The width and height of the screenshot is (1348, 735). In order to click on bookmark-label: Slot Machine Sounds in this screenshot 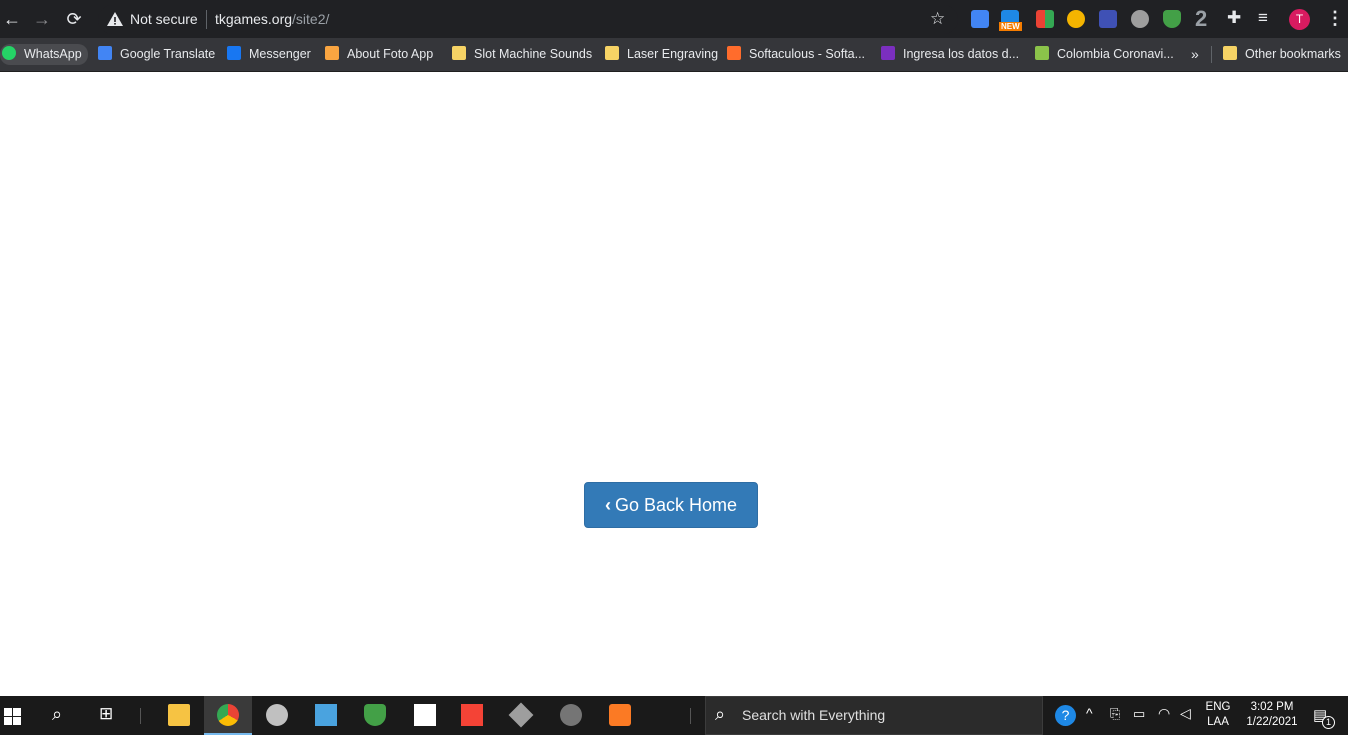, I will do `click(533, 54)`.